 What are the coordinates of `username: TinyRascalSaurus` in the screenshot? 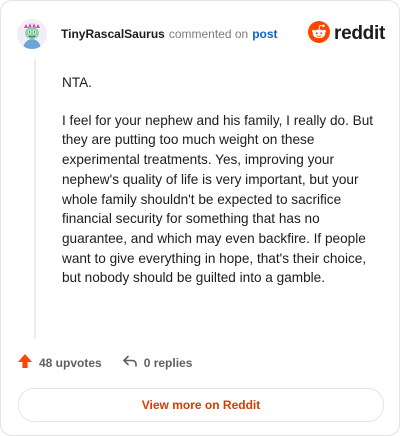 It's located at (113, 34).